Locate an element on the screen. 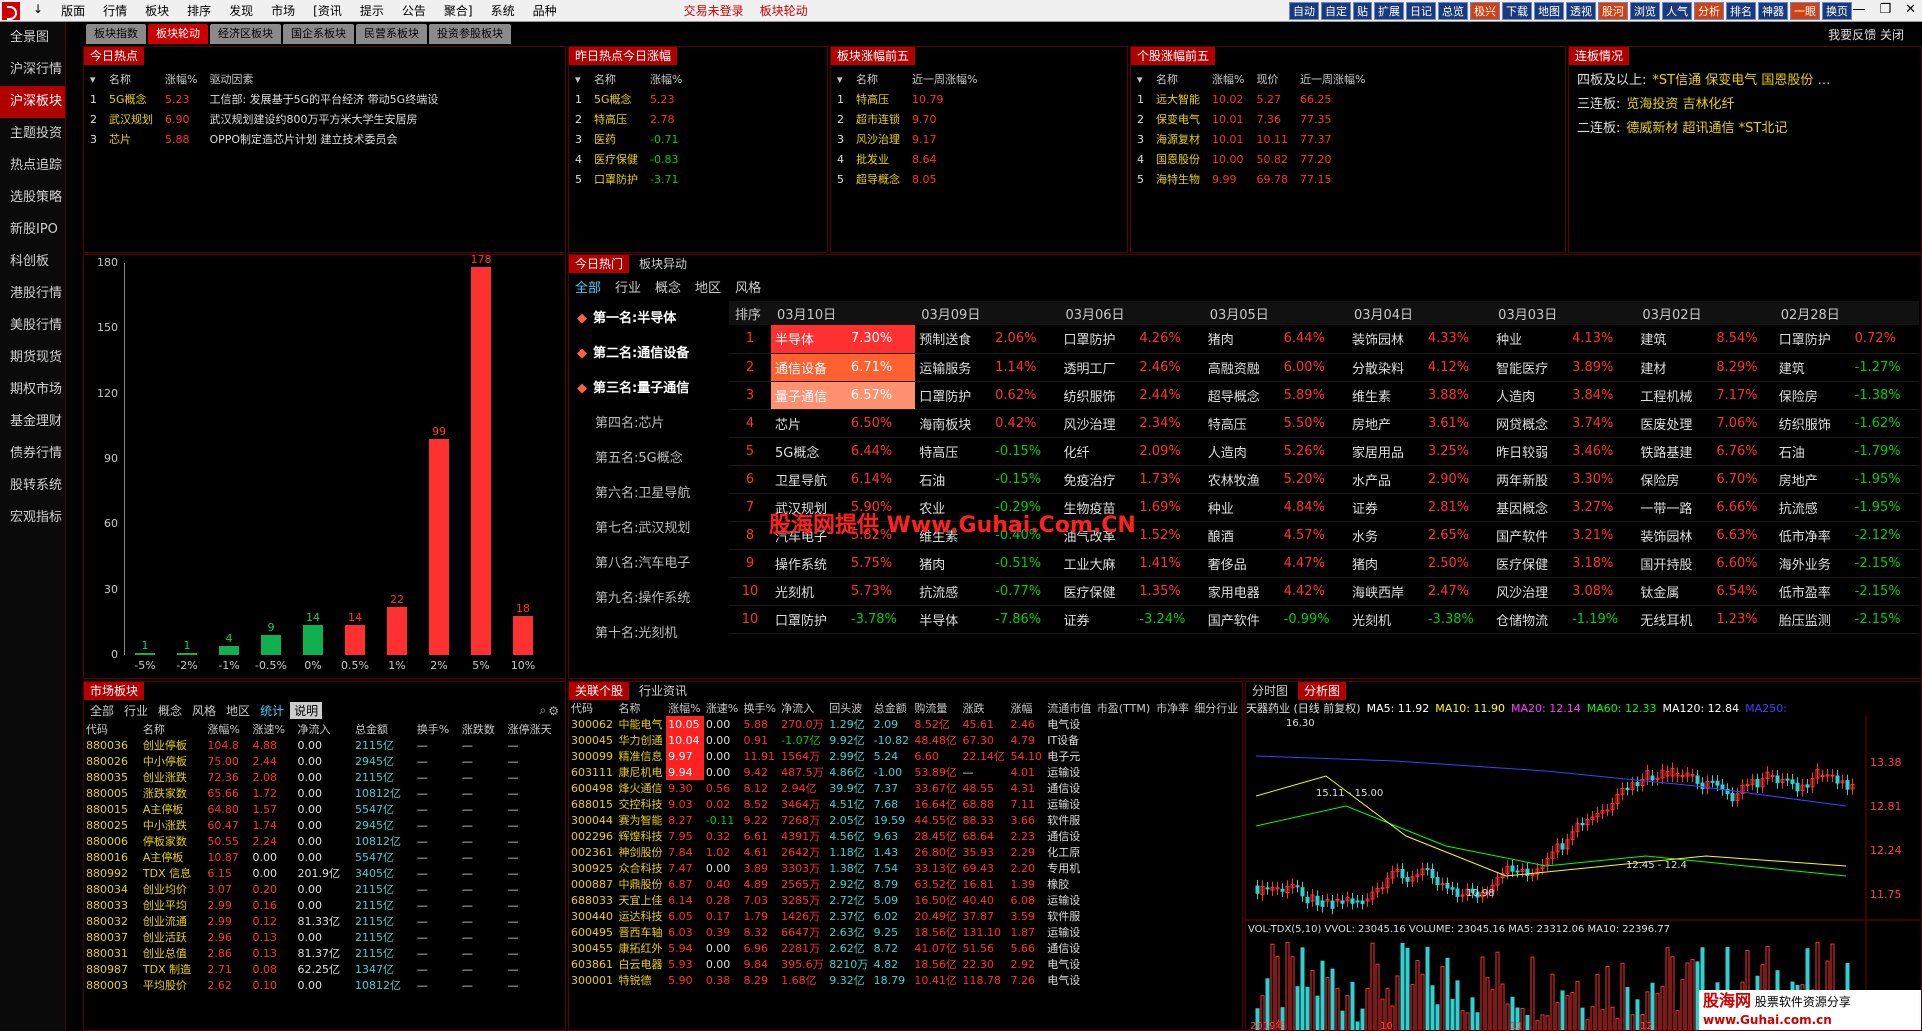 The height and width of the screenshot is (1031, 1922). column-header: 涨跌 is located at coordinates (984, 708).